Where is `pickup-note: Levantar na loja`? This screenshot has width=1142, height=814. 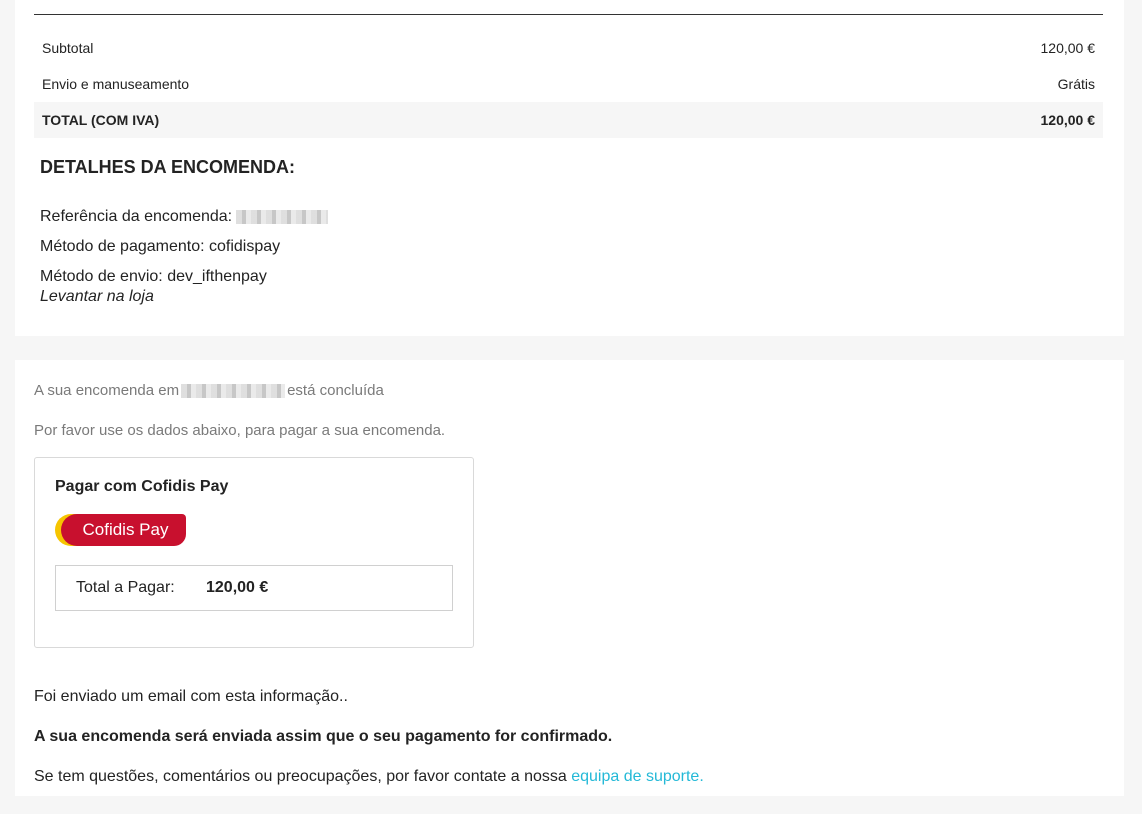
pickup-note: Levantar na loja is located at coordinates (97, 296).